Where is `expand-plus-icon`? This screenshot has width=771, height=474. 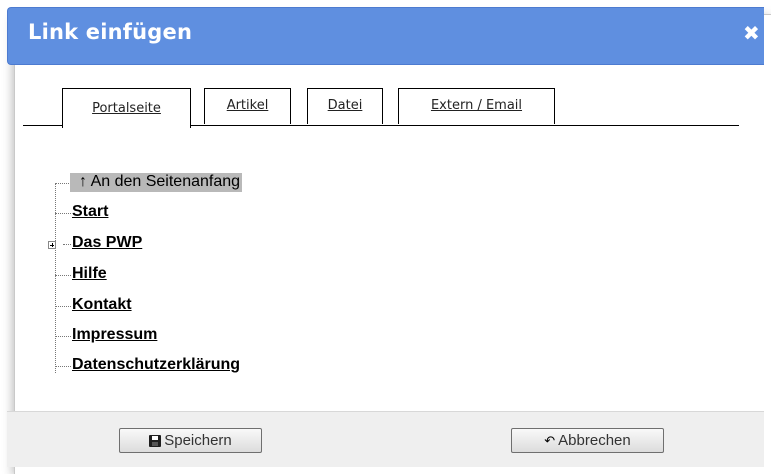 expand-plus-icon is located at coordinates (52, 245).